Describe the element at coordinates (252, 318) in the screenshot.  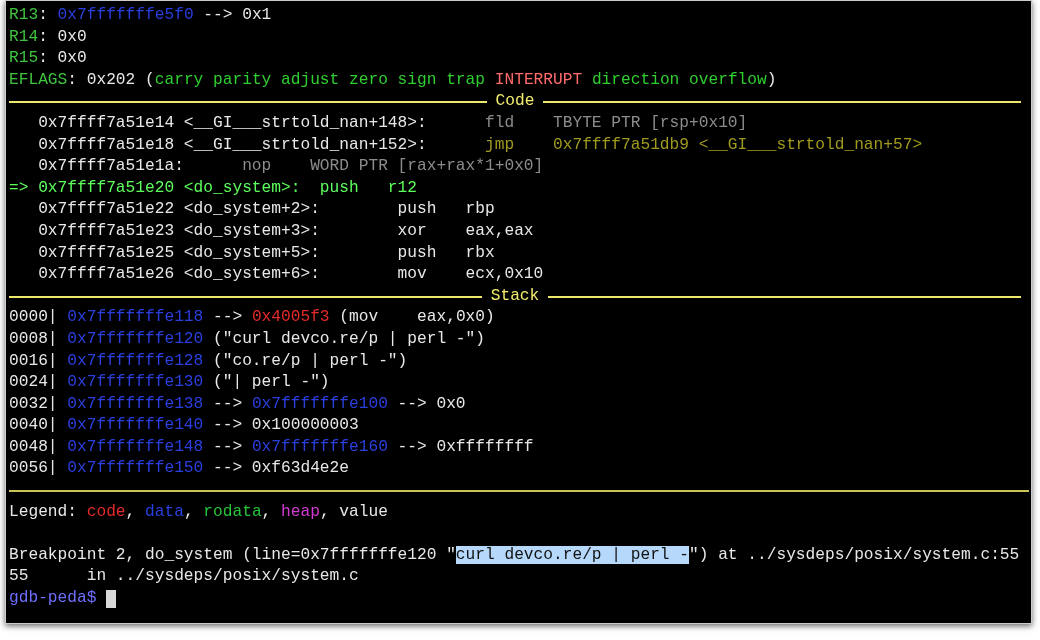
I see `terminal-line: 0000| 0x7fffffffe118 --> 0x4005f3 (mov eax,0x0)` at that location.